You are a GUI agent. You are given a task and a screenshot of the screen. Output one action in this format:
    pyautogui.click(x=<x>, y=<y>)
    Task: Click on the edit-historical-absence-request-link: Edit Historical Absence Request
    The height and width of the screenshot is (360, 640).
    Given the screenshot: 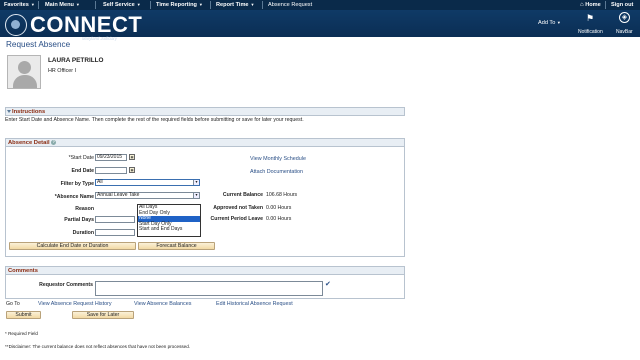 What is the action you would take?
    pyautogui.click(x=254, y=304)
    